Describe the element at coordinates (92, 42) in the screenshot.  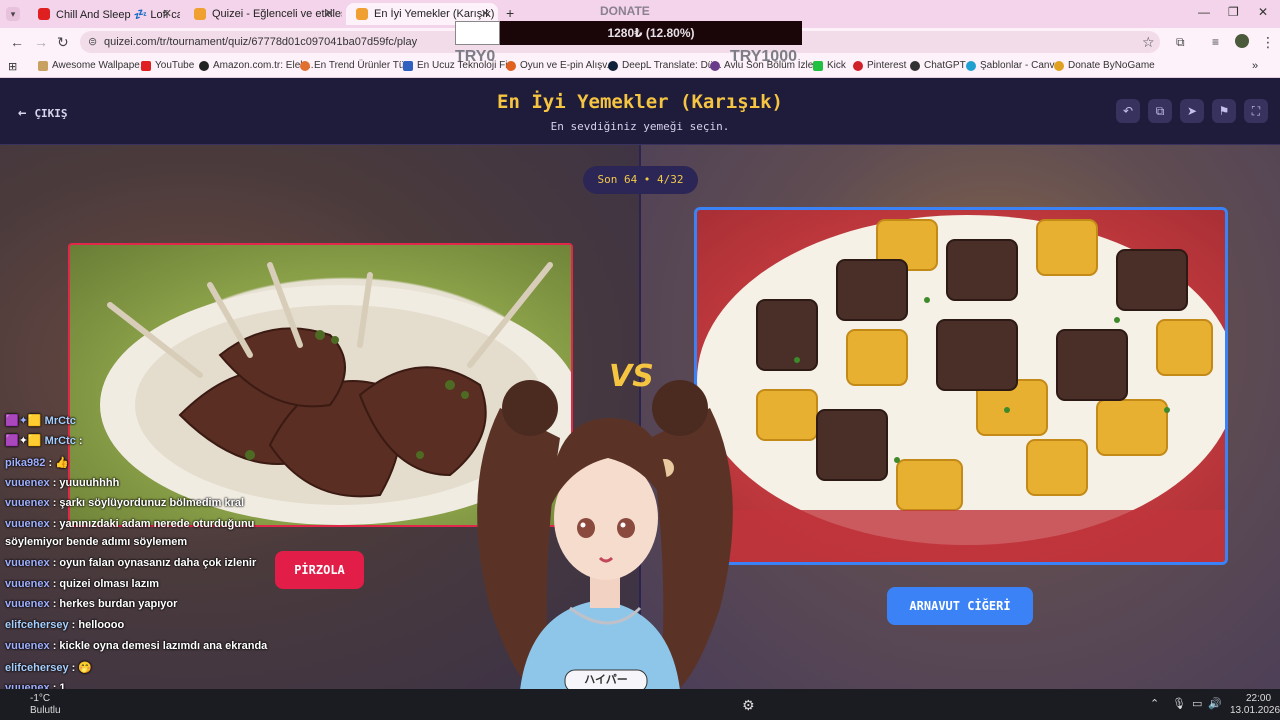
I see `site-info-icon: ⊜` at that location.